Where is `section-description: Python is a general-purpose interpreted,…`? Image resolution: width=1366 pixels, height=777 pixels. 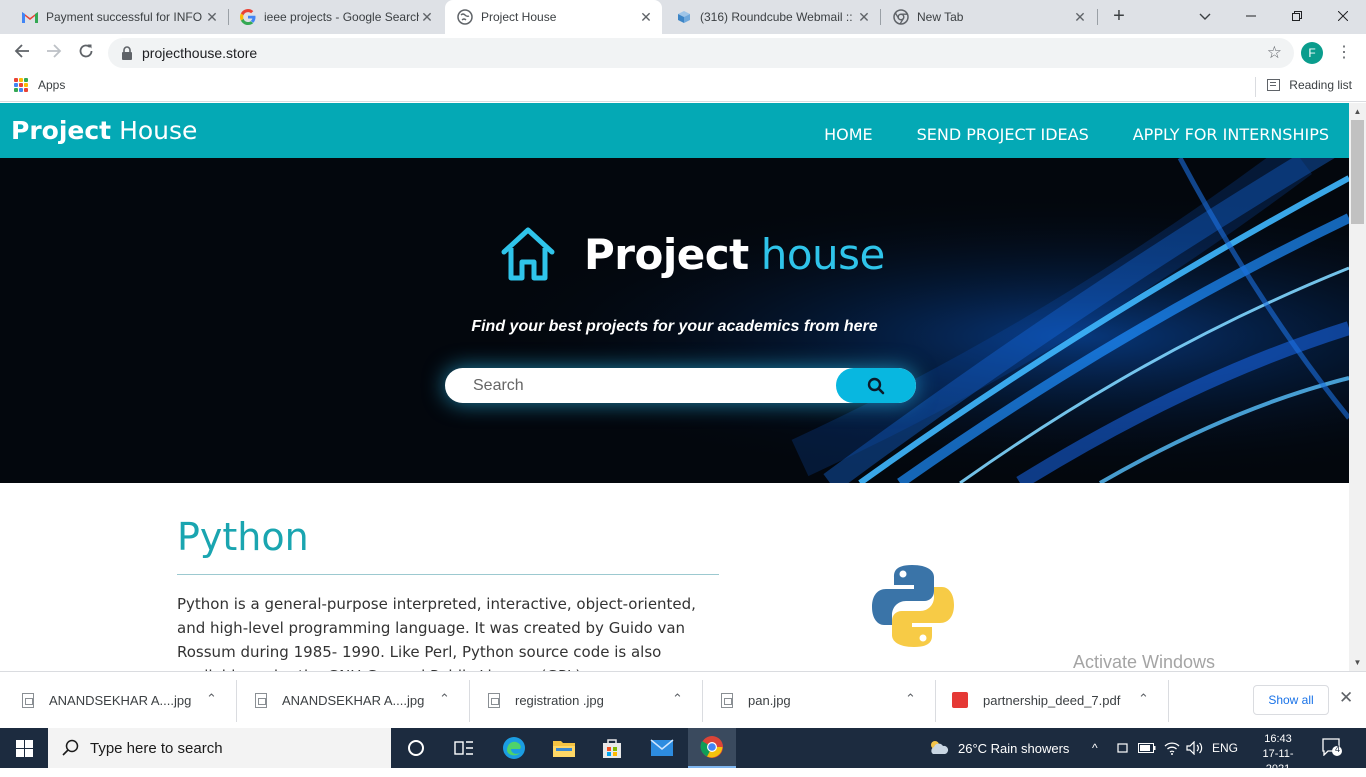
section-description: Python is a general-purpose interpreted,… is located at coordinates (436, 633).